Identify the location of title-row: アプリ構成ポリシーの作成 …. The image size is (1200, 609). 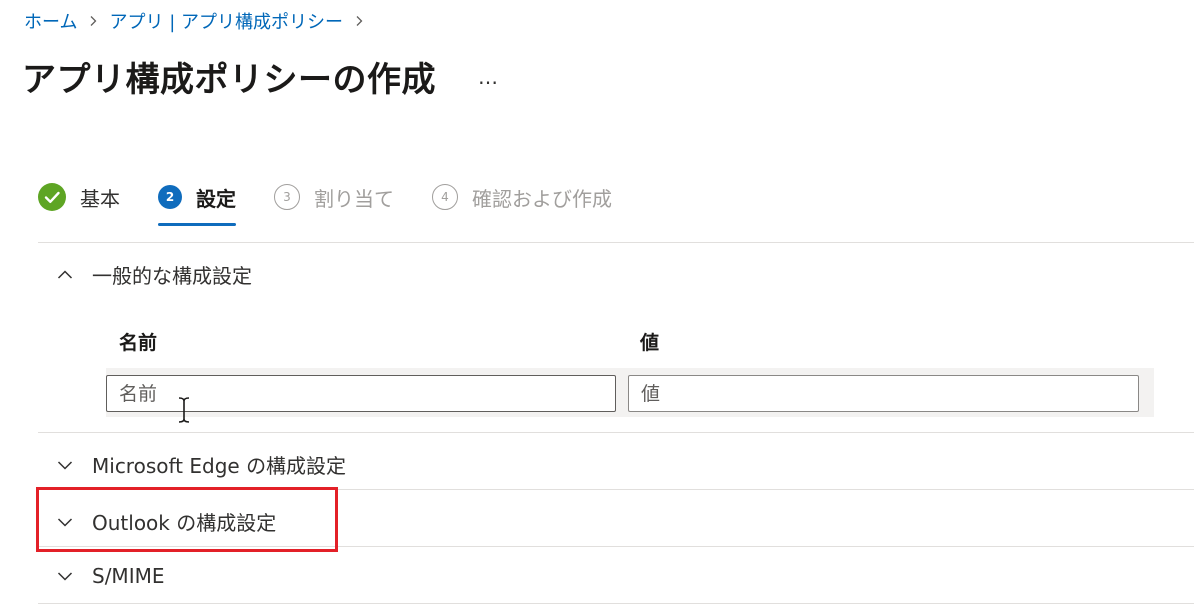
(261, 76).